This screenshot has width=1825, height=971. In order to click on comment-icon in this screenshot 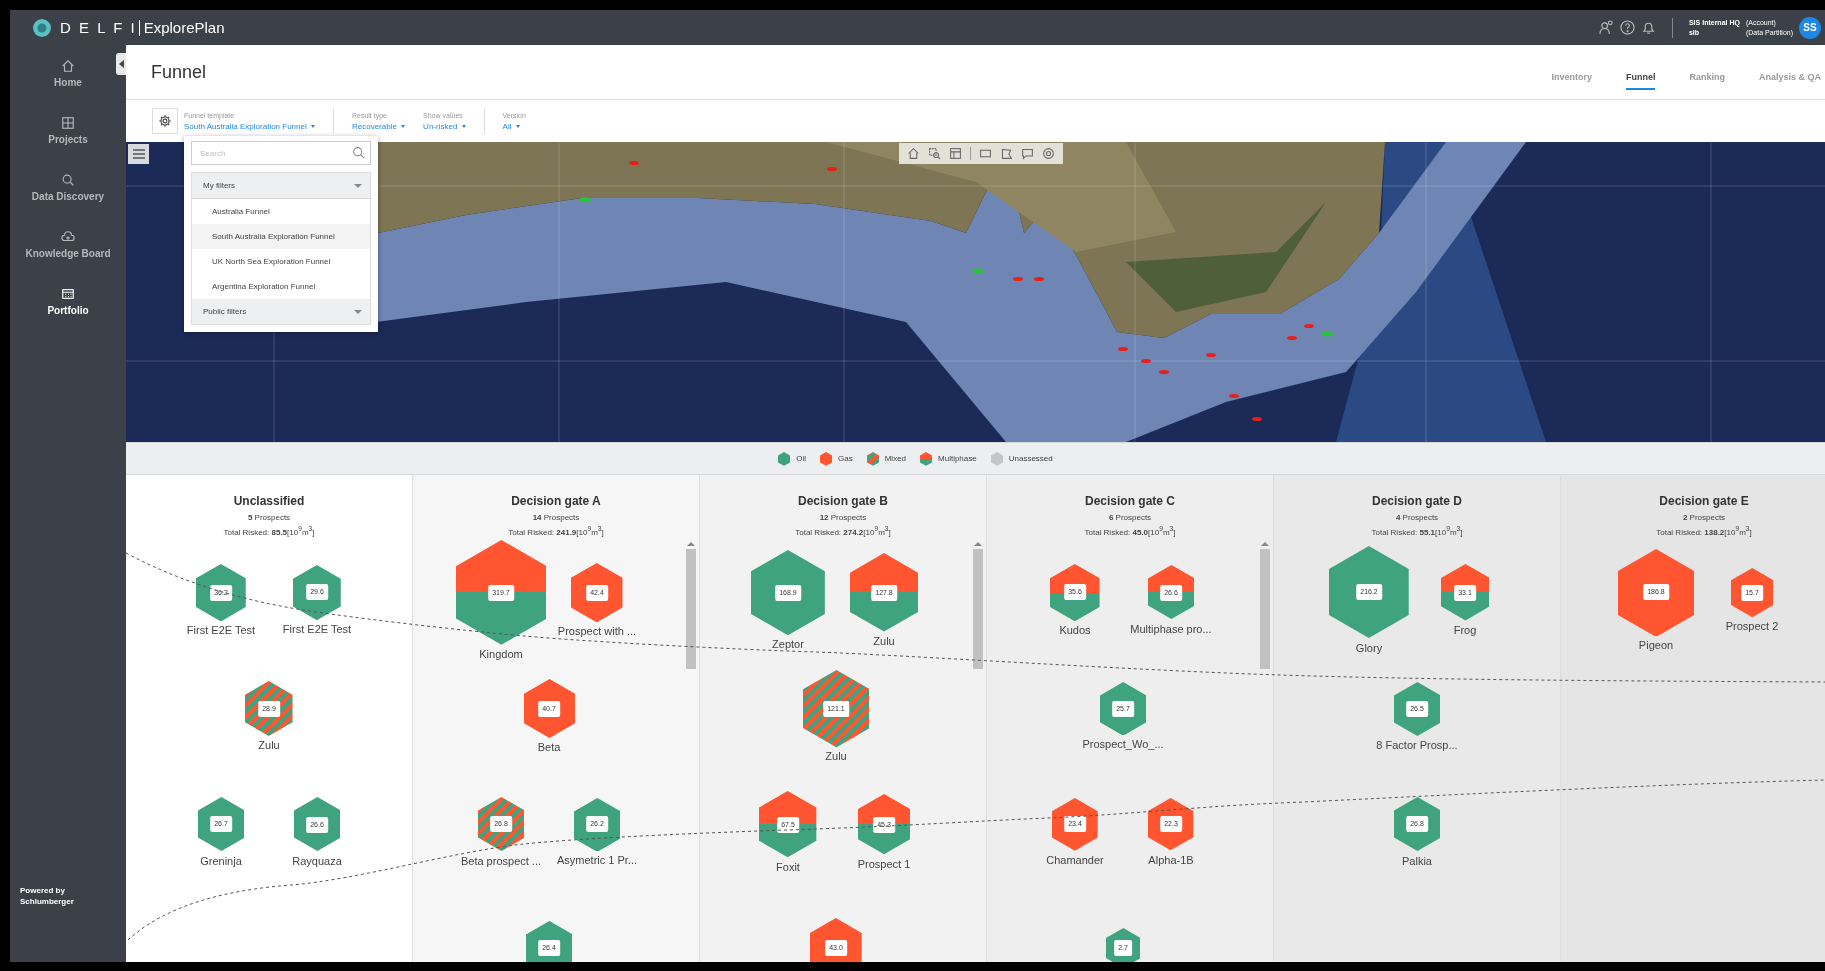, I will do `click(1027, 153)`.